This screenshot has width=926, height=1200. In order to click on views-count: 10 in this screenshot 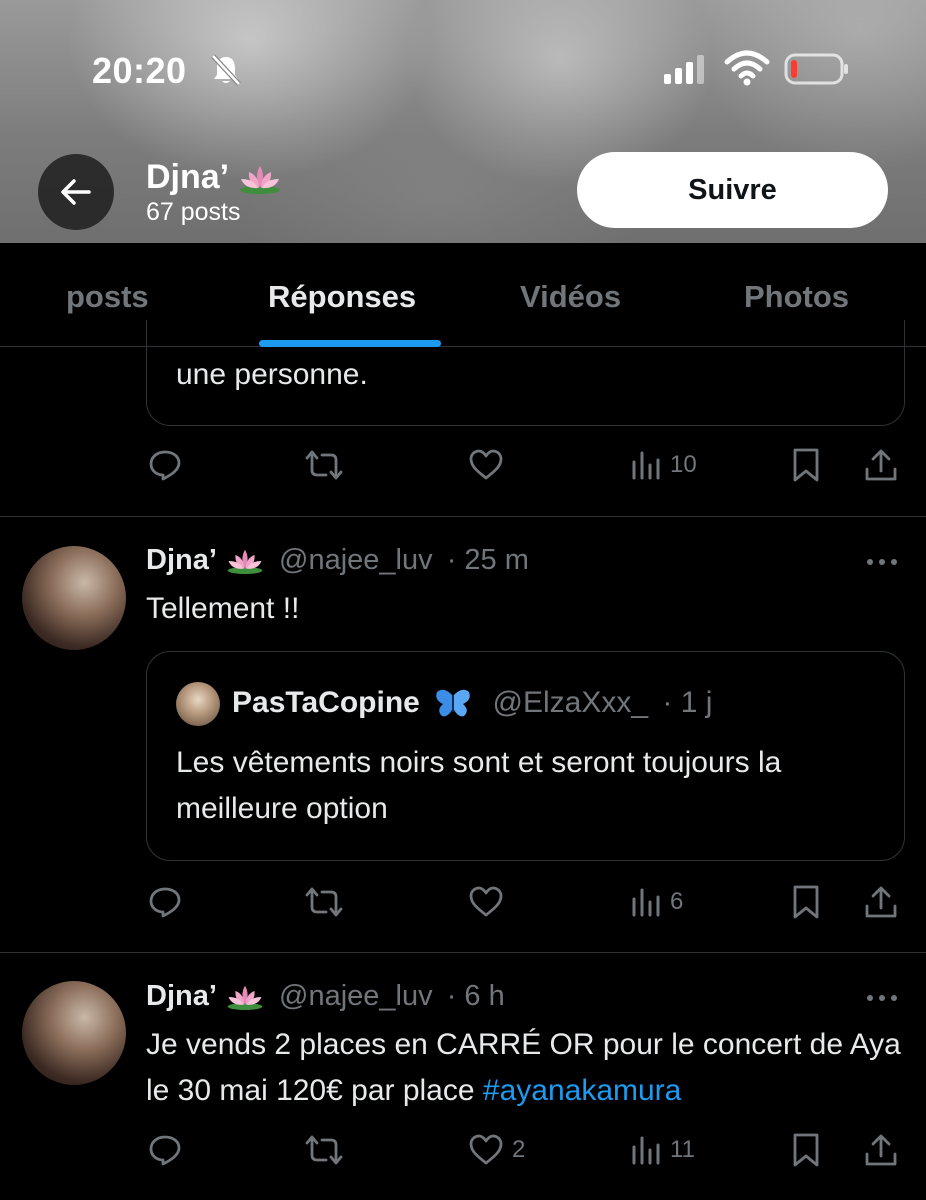, I will do `click(683, 464)`.